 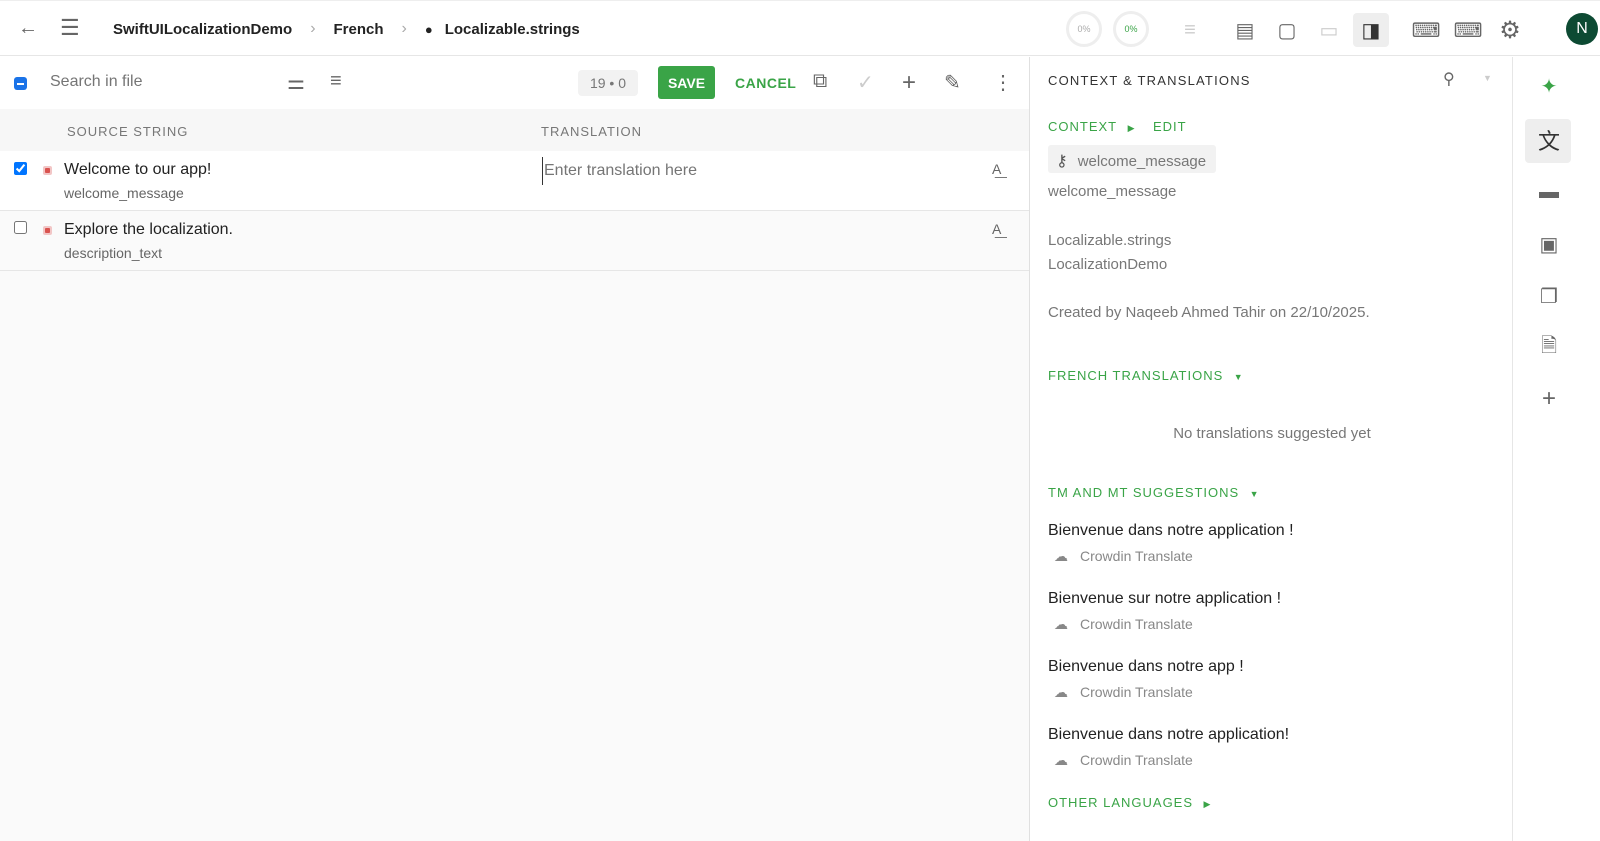 I want to click on source-text: Explore the localization., so click(x=148, y=229).